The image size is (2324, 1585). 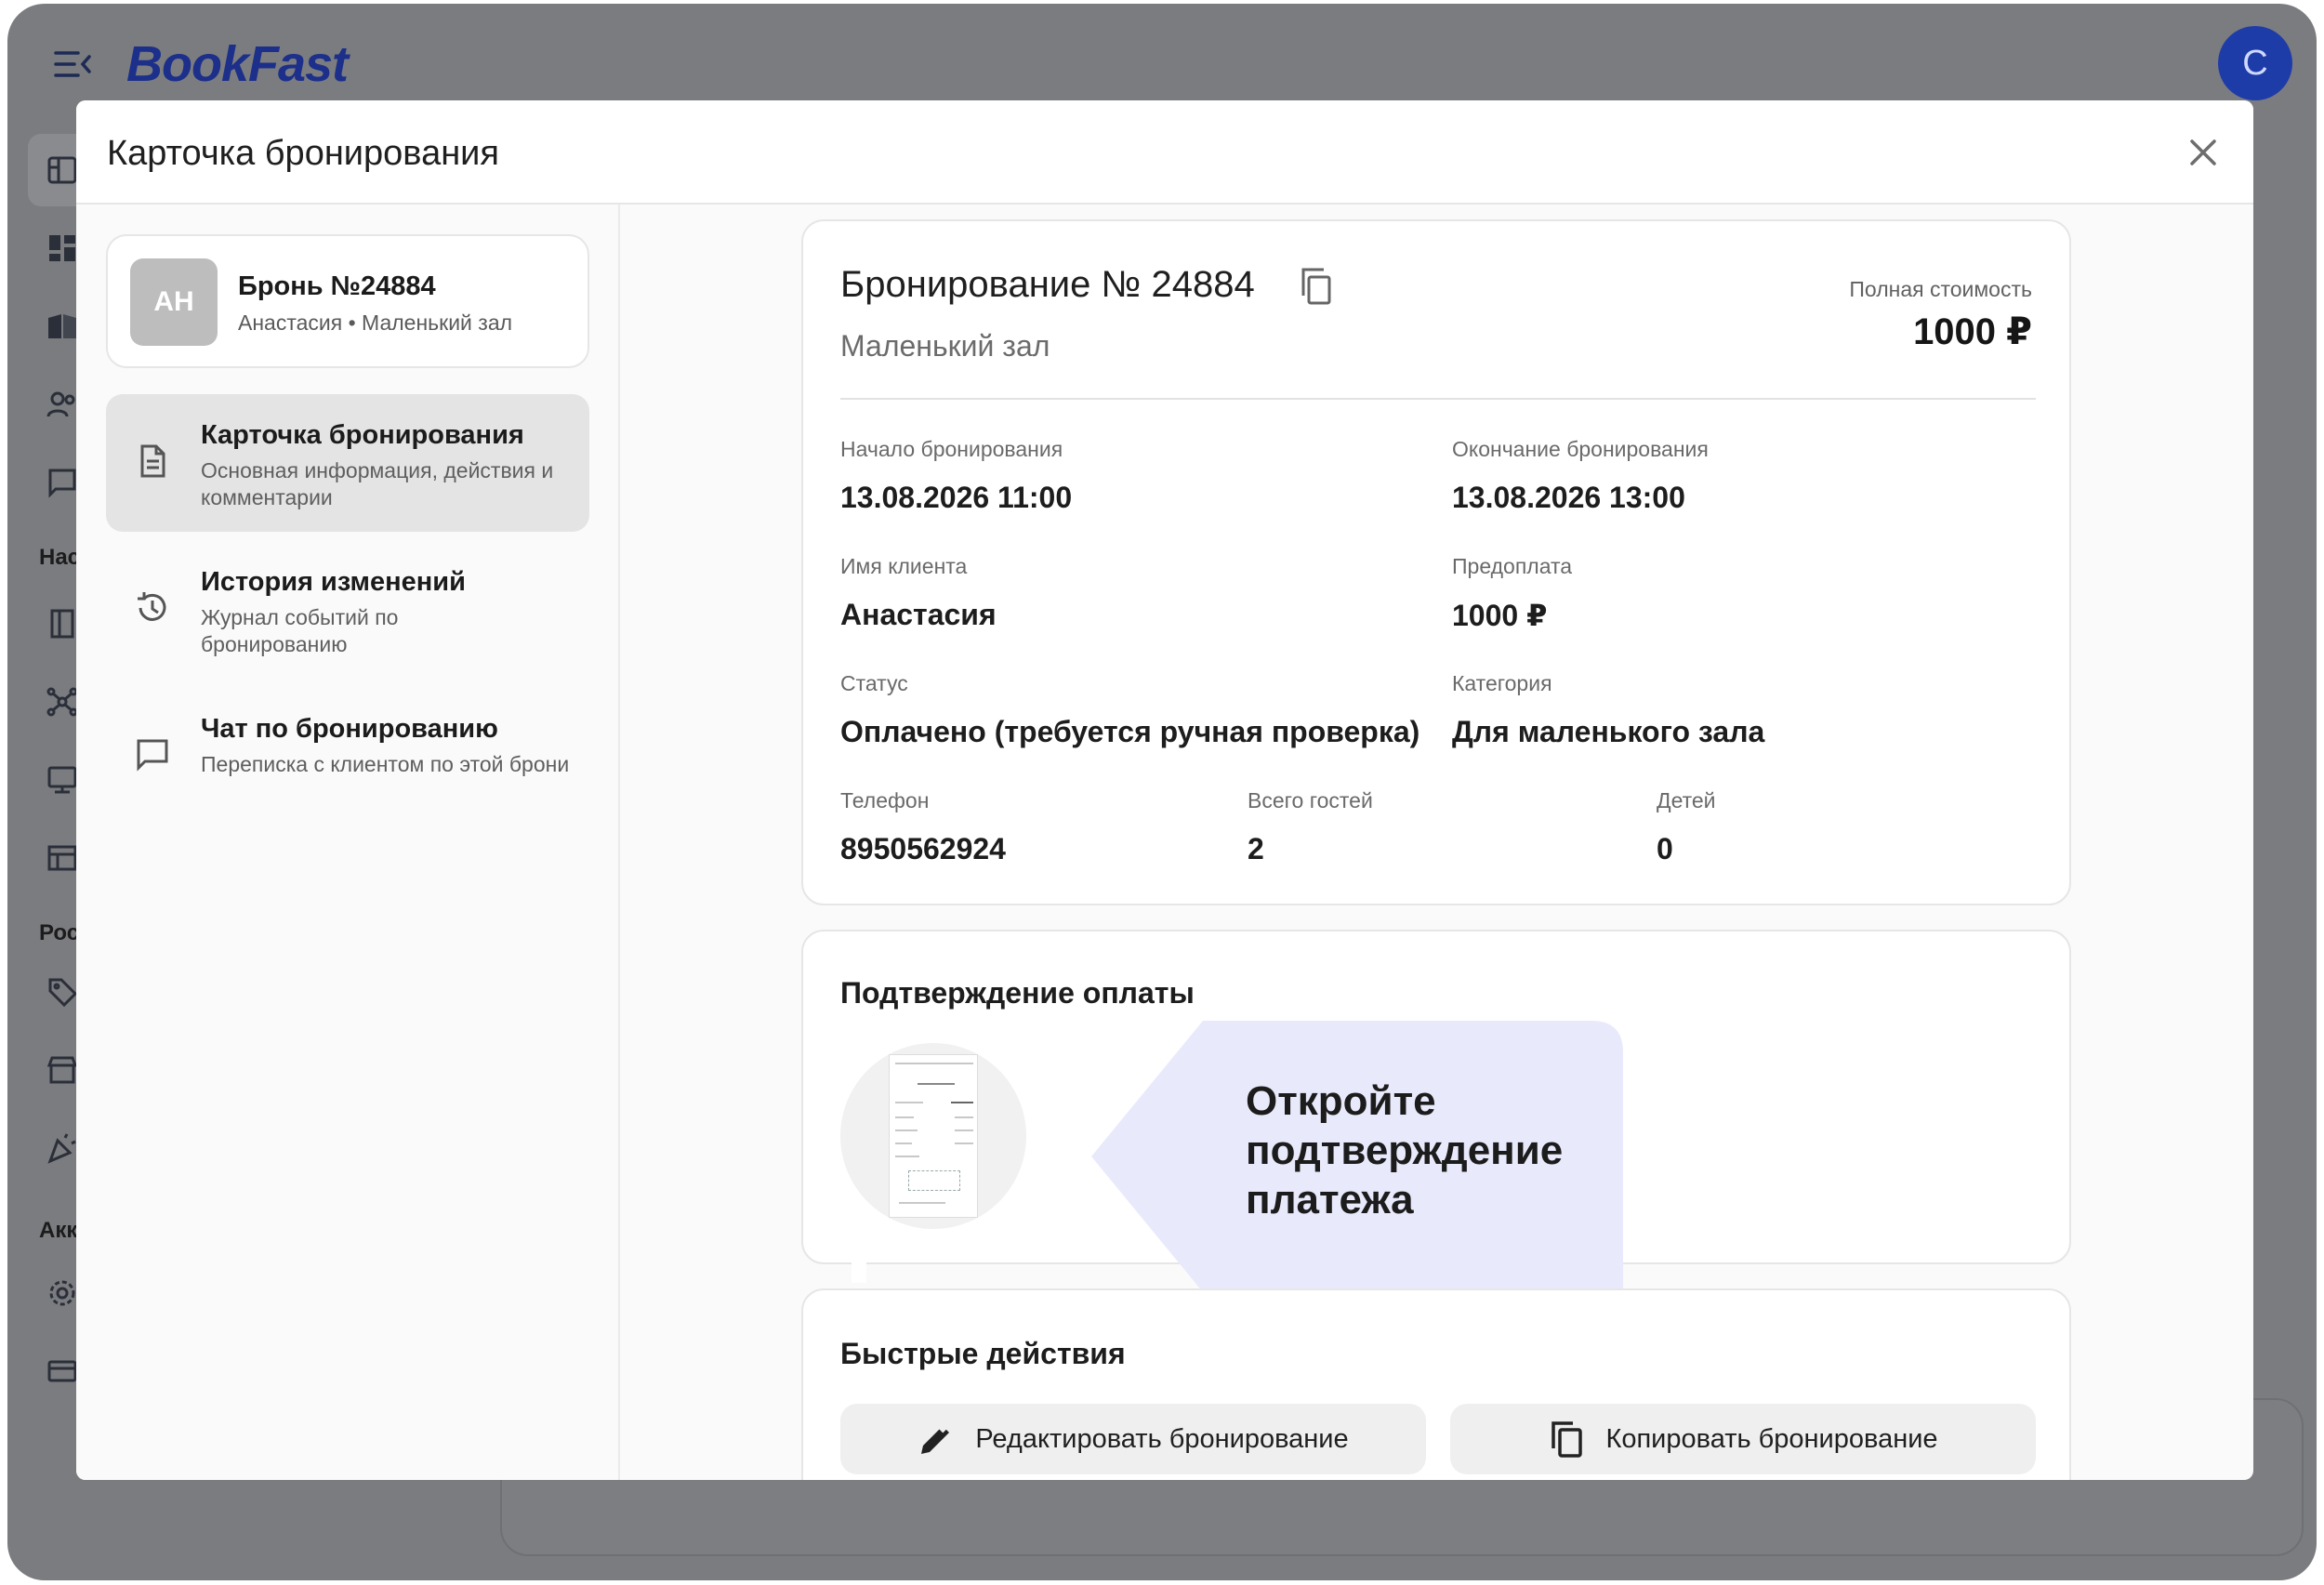 I want to click on booking-hall: Маленький зал, so click(x=945, y=346).